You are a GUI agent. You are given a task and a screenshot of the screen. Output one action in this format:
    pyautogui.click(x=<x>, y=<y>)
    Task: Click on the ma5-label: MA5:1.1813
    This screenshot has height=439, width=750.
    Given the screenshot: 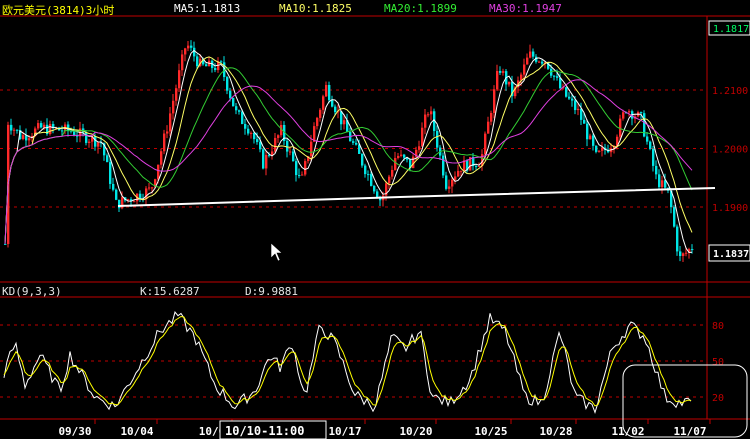 What is the action you would take?
    pyautogui.click(x=207, y=8)
    